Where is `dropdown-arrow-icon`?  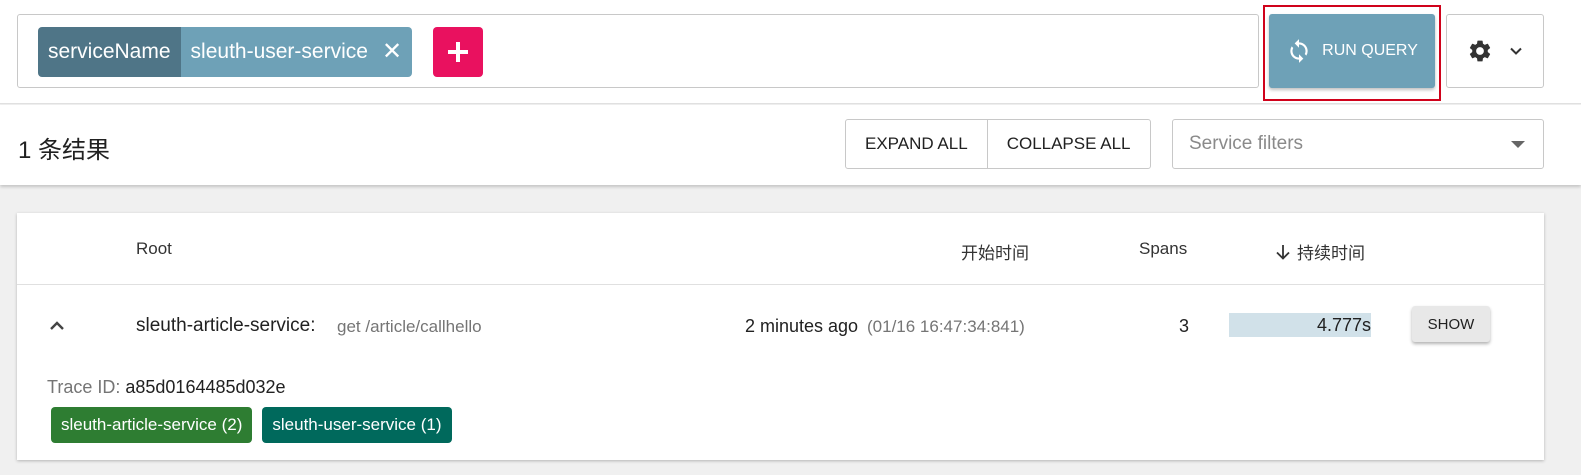 dropdown-arrow-icon is located at coordinates (1518, 144).